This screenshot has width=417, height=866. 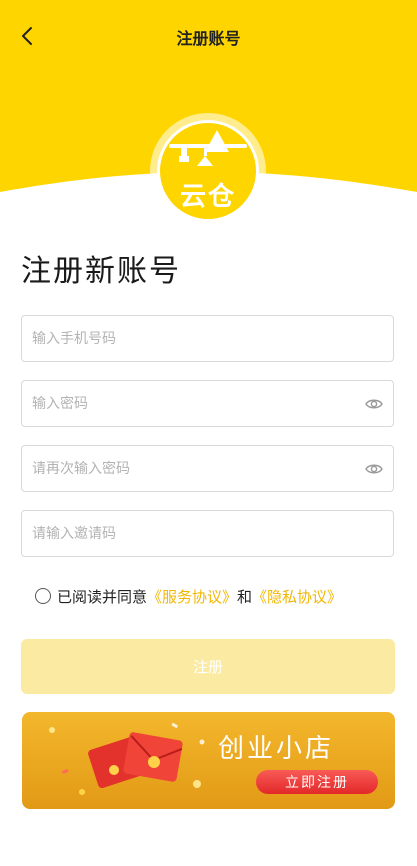 What do you see at coordinates (192, 338) in the screenshot?
I see `phone-input` at bounding box center [192, 338].